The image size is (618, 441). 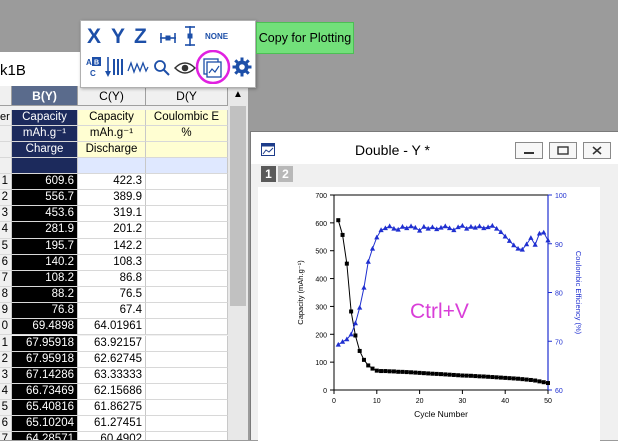 I want to click on units-b: mAh.g⁻¹, so click(x=45, y=134).